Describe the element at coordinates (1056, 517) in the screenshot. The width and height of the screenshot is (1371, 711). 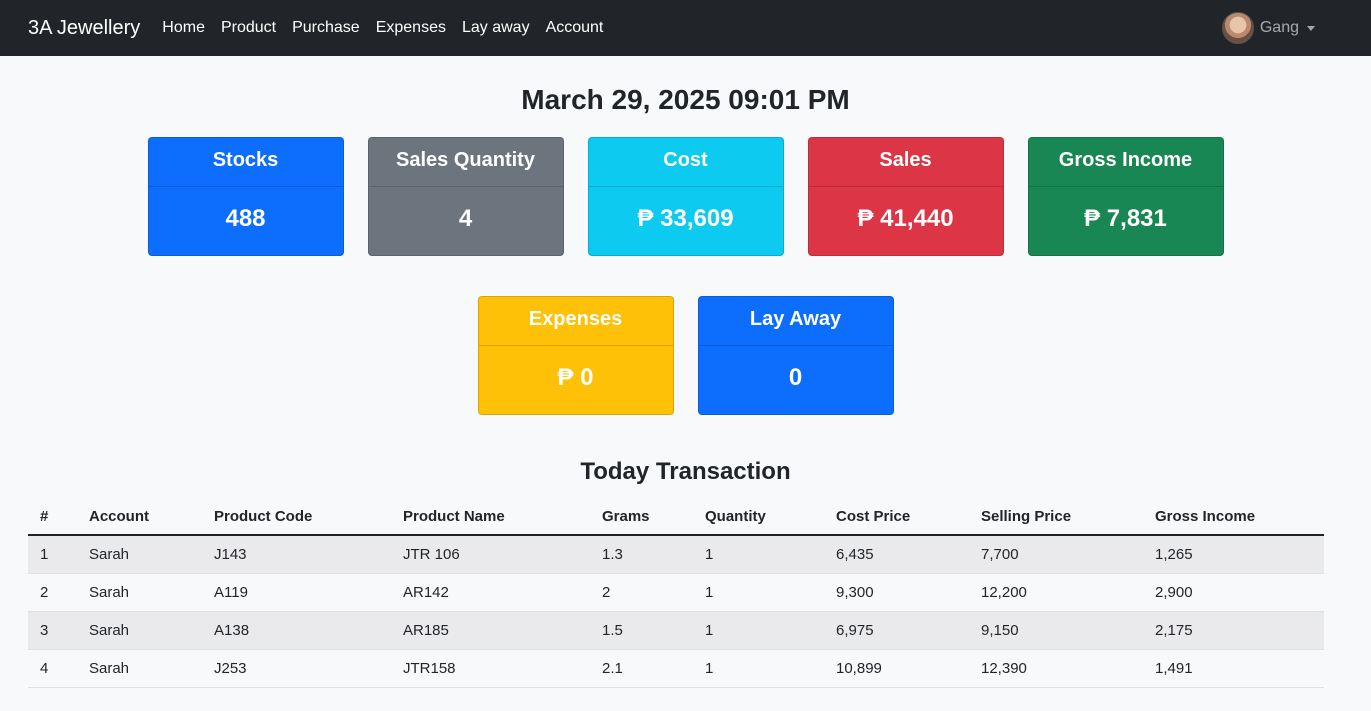
I see `header-selling-price: Selling Price` at that location.